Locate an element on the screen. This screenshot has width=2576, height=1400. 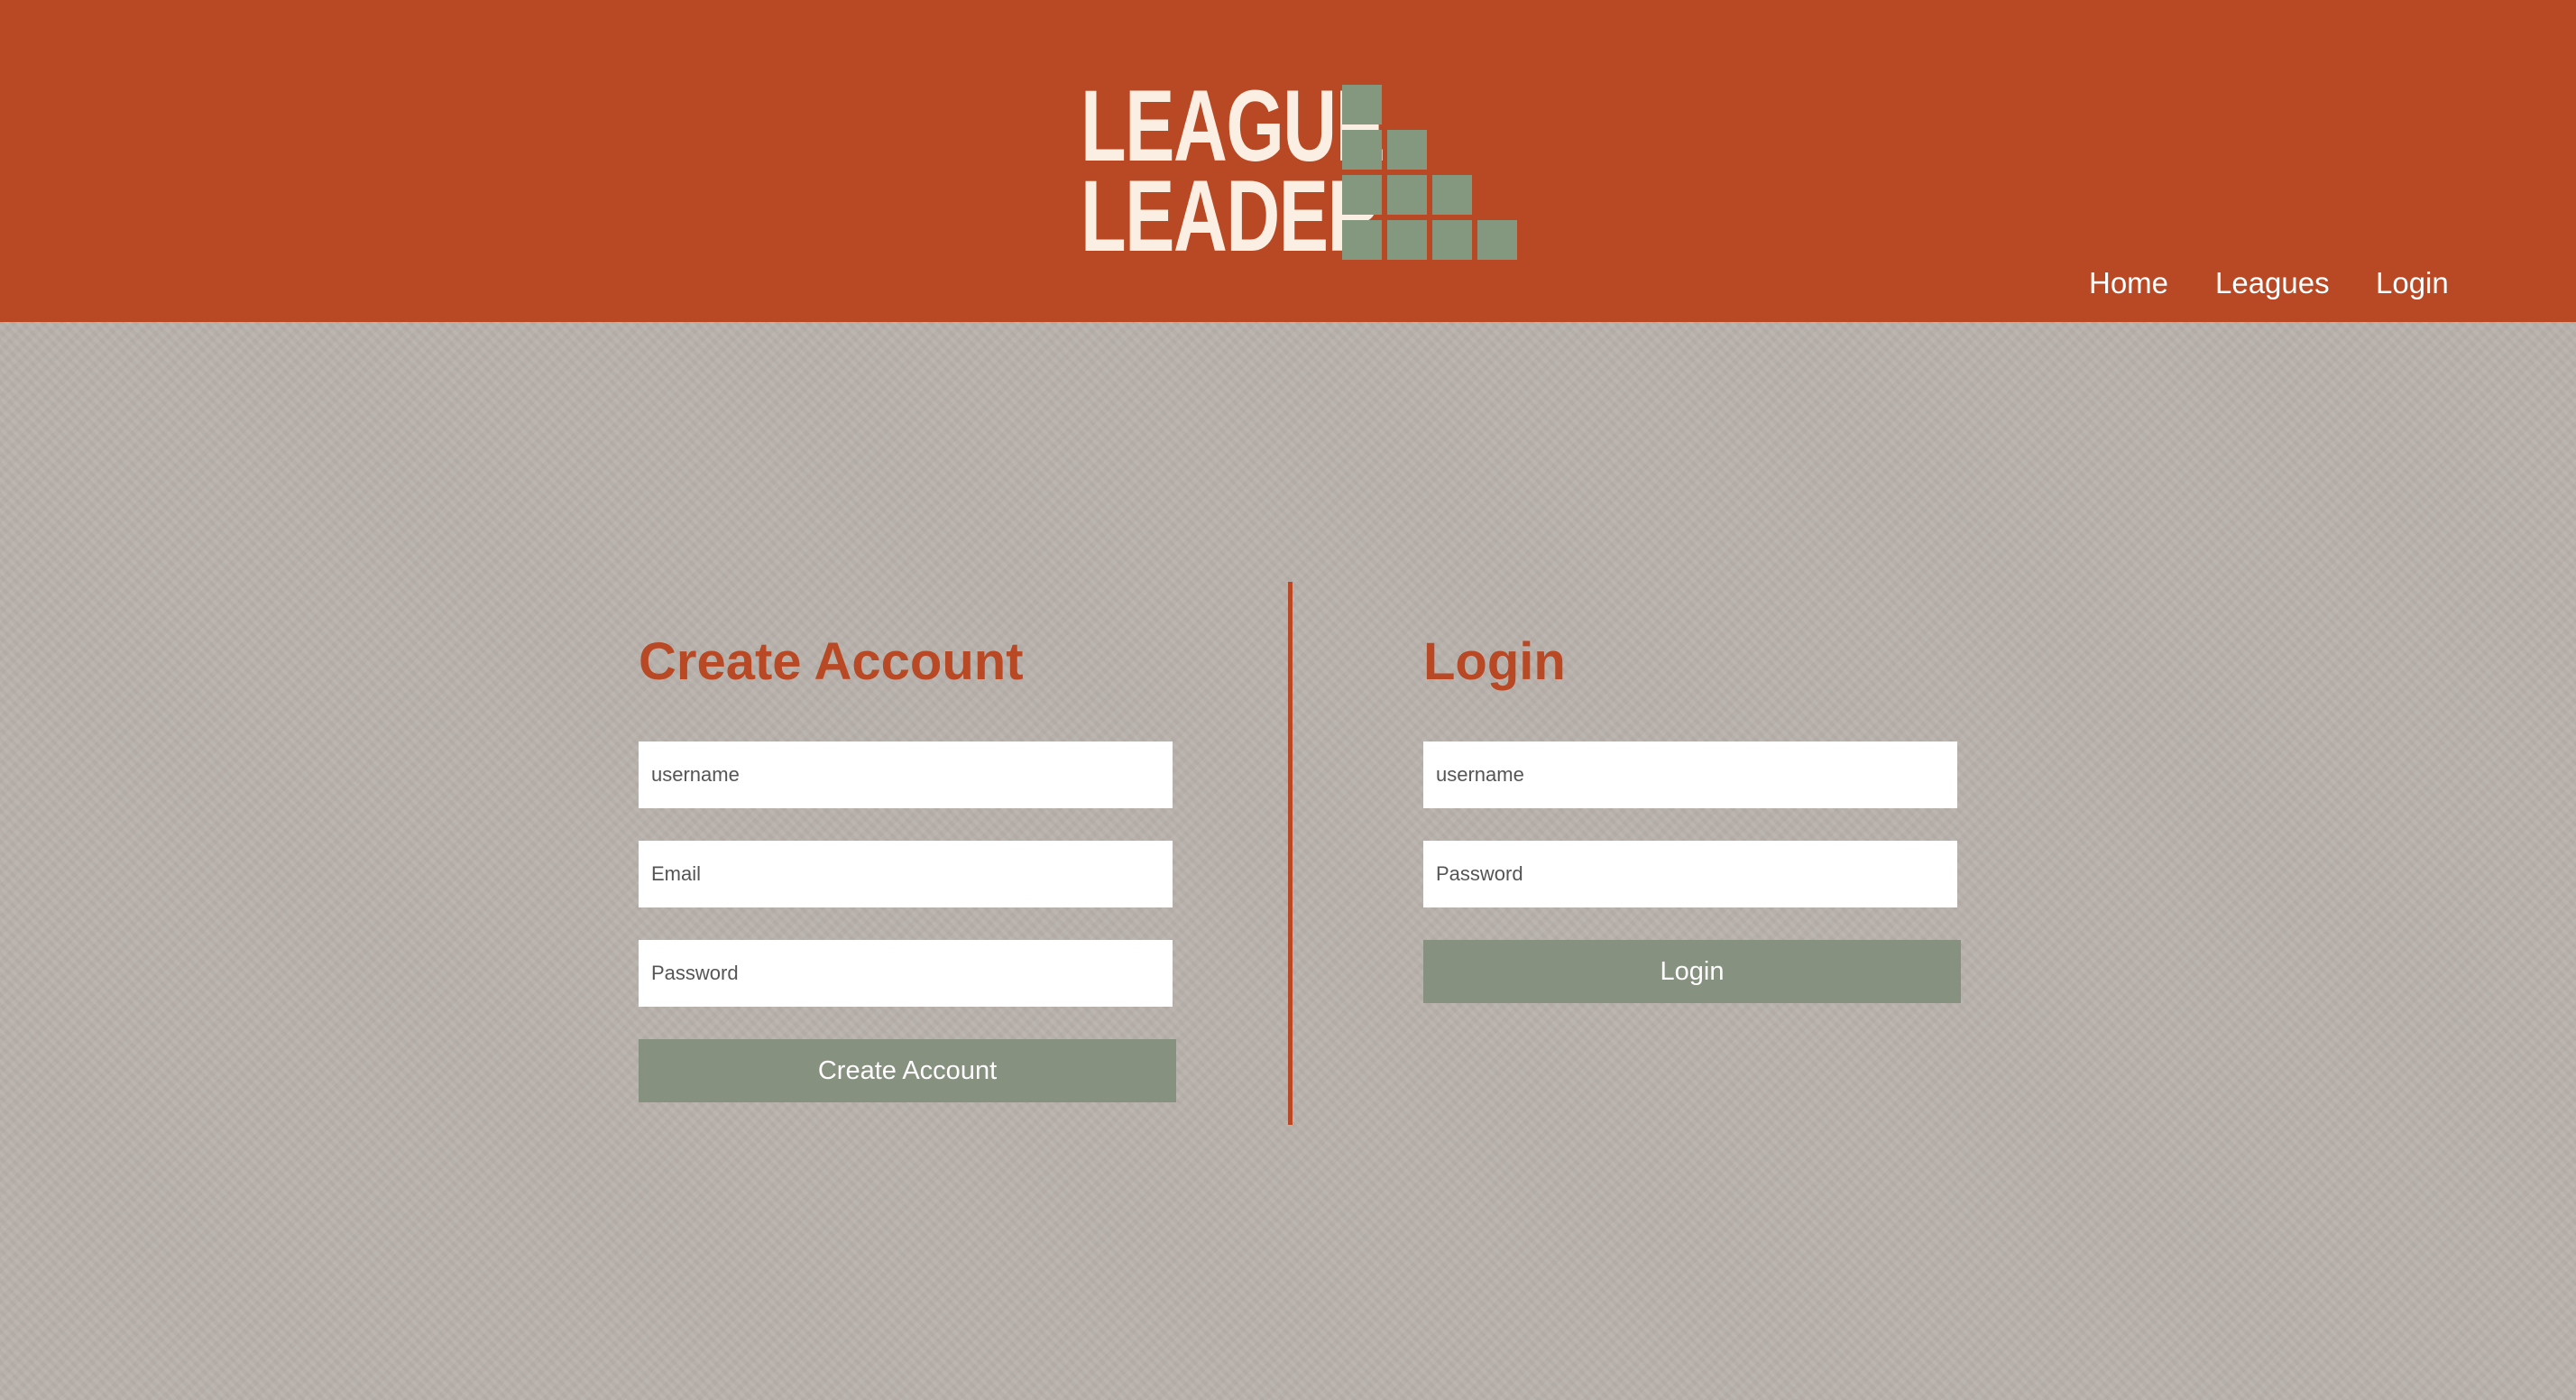
nav-link-login: Login is located at coordinates (2413, 283).